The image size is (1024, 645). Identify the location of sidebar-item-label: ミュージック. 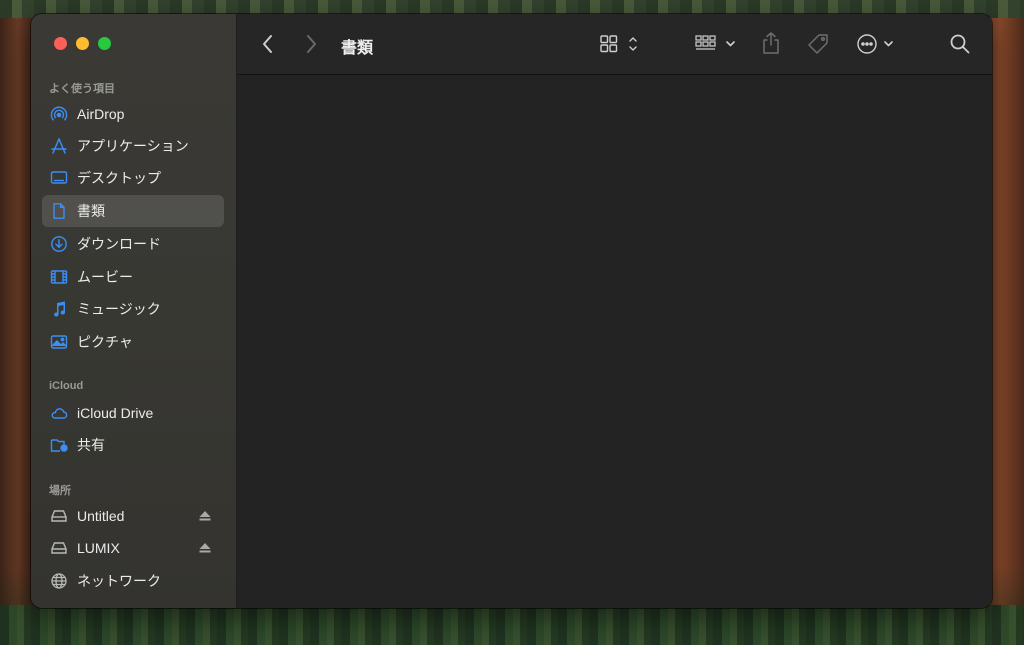
(119, 309).